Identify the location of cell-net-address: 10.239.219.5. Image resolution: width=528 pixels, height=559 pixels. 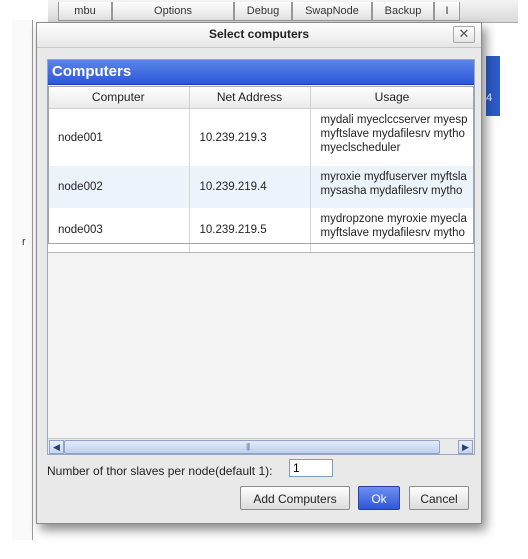
(250, 230).